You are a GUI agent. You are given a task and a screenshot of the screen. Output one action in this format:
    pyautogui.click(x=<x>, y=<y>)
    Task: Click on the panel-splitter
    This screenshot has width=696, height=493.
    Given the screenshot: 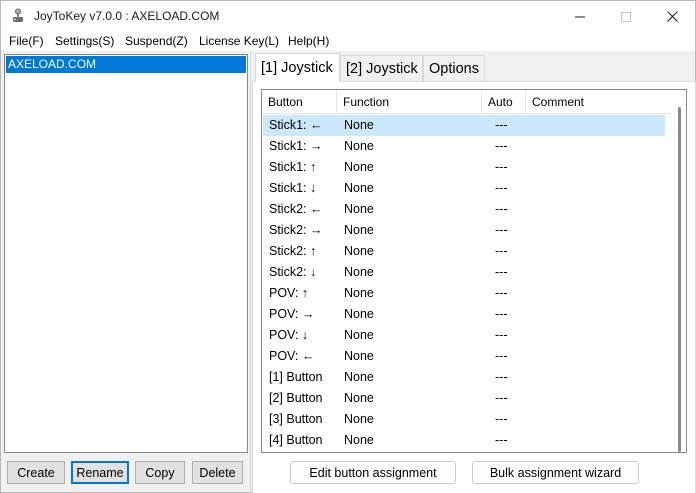 What is the action you would take?
    pyautogui.click(x=250, y=272)
    